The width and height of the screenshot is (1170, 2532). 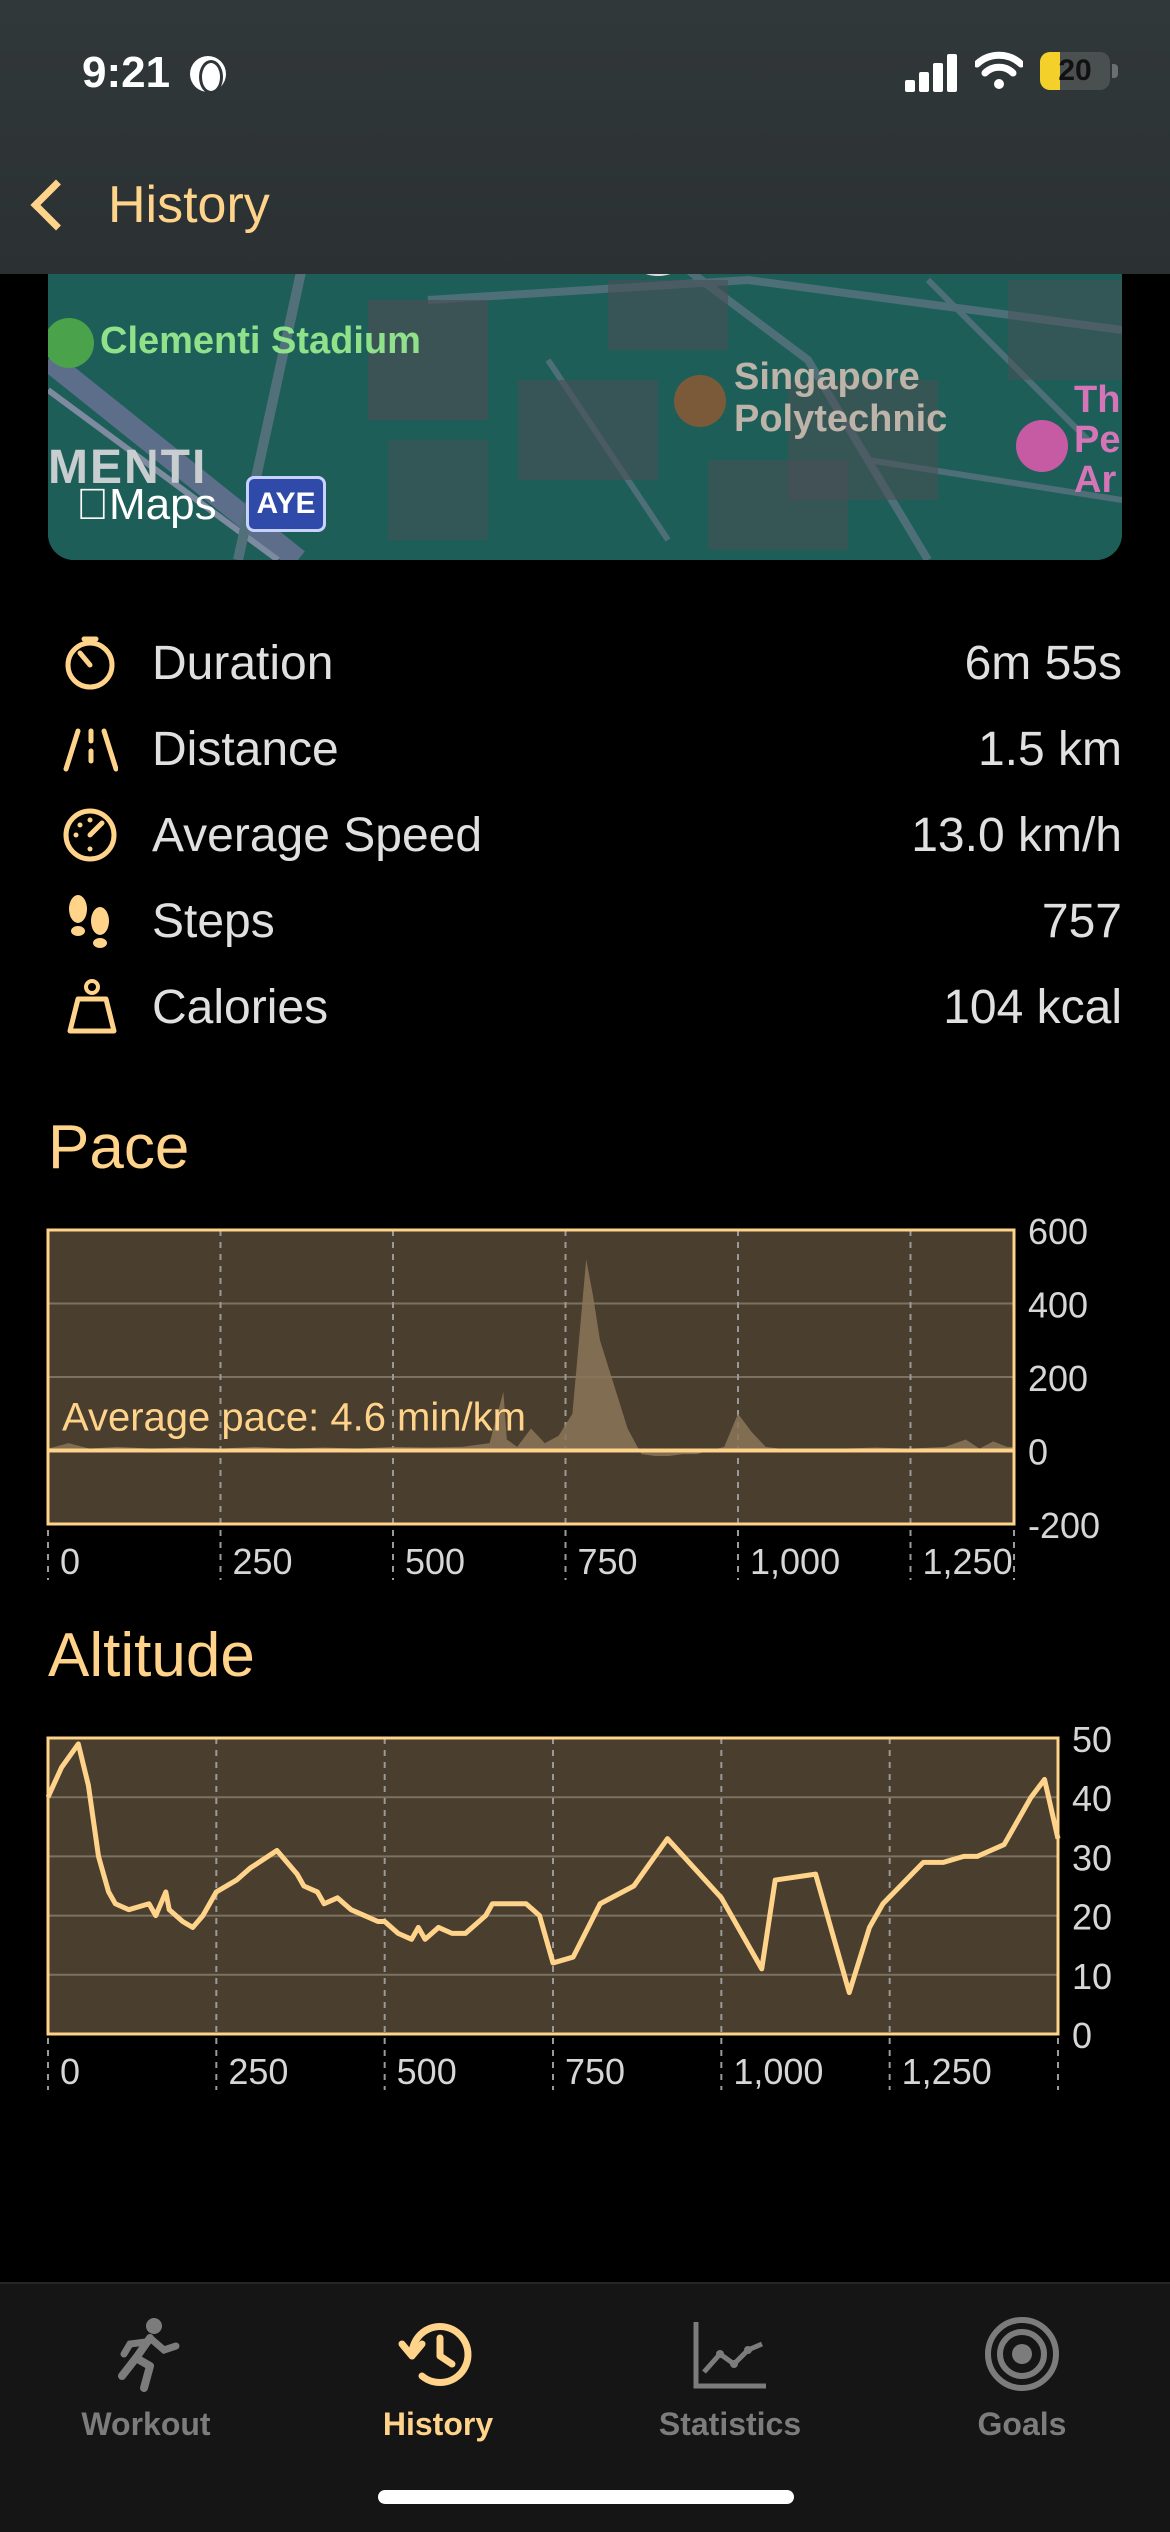 I want to click on tab-goals: Goals, so click(x=1022, y=2378).